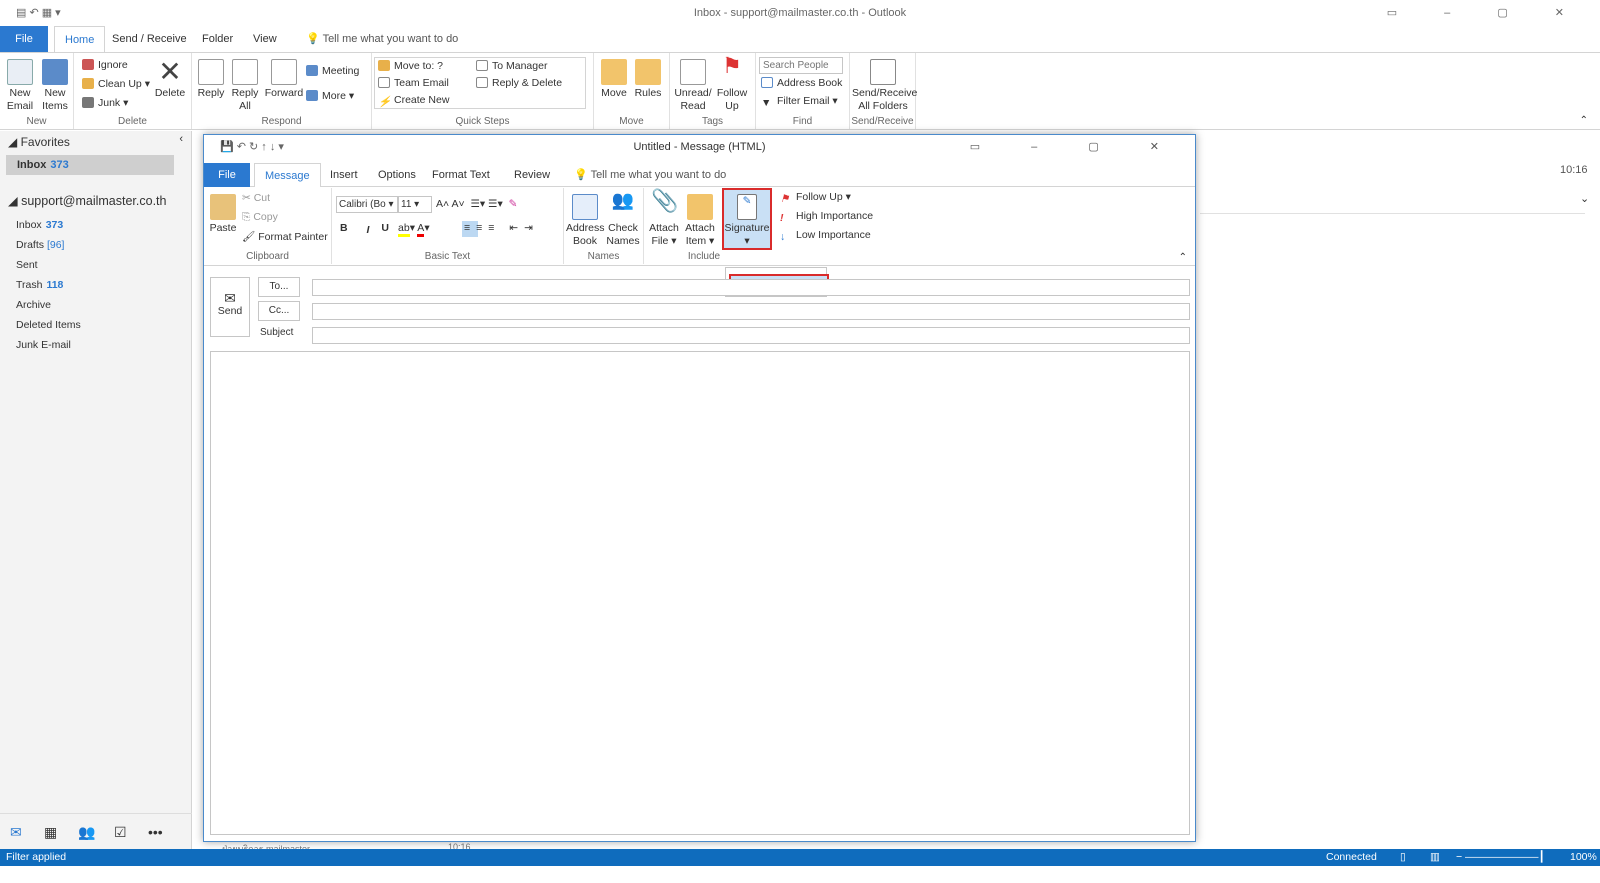 The width and height of the screenshot is (1600, 883). What do you see at coordinates (55, 72) in the screenshot?
I see `new-items-icon` at bounding box center [55, 72].